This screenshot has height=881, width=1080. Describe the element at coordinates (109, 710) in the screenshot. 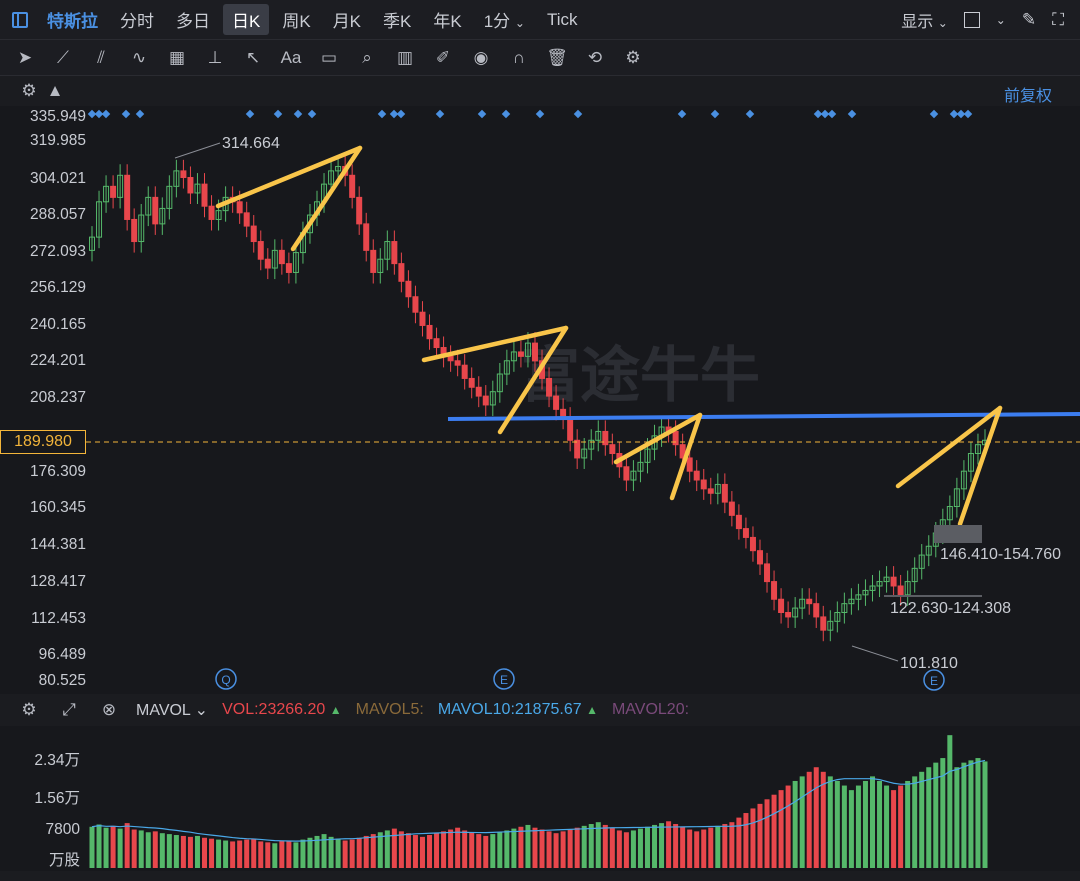

I see `close-icon: ⊗` at that location.